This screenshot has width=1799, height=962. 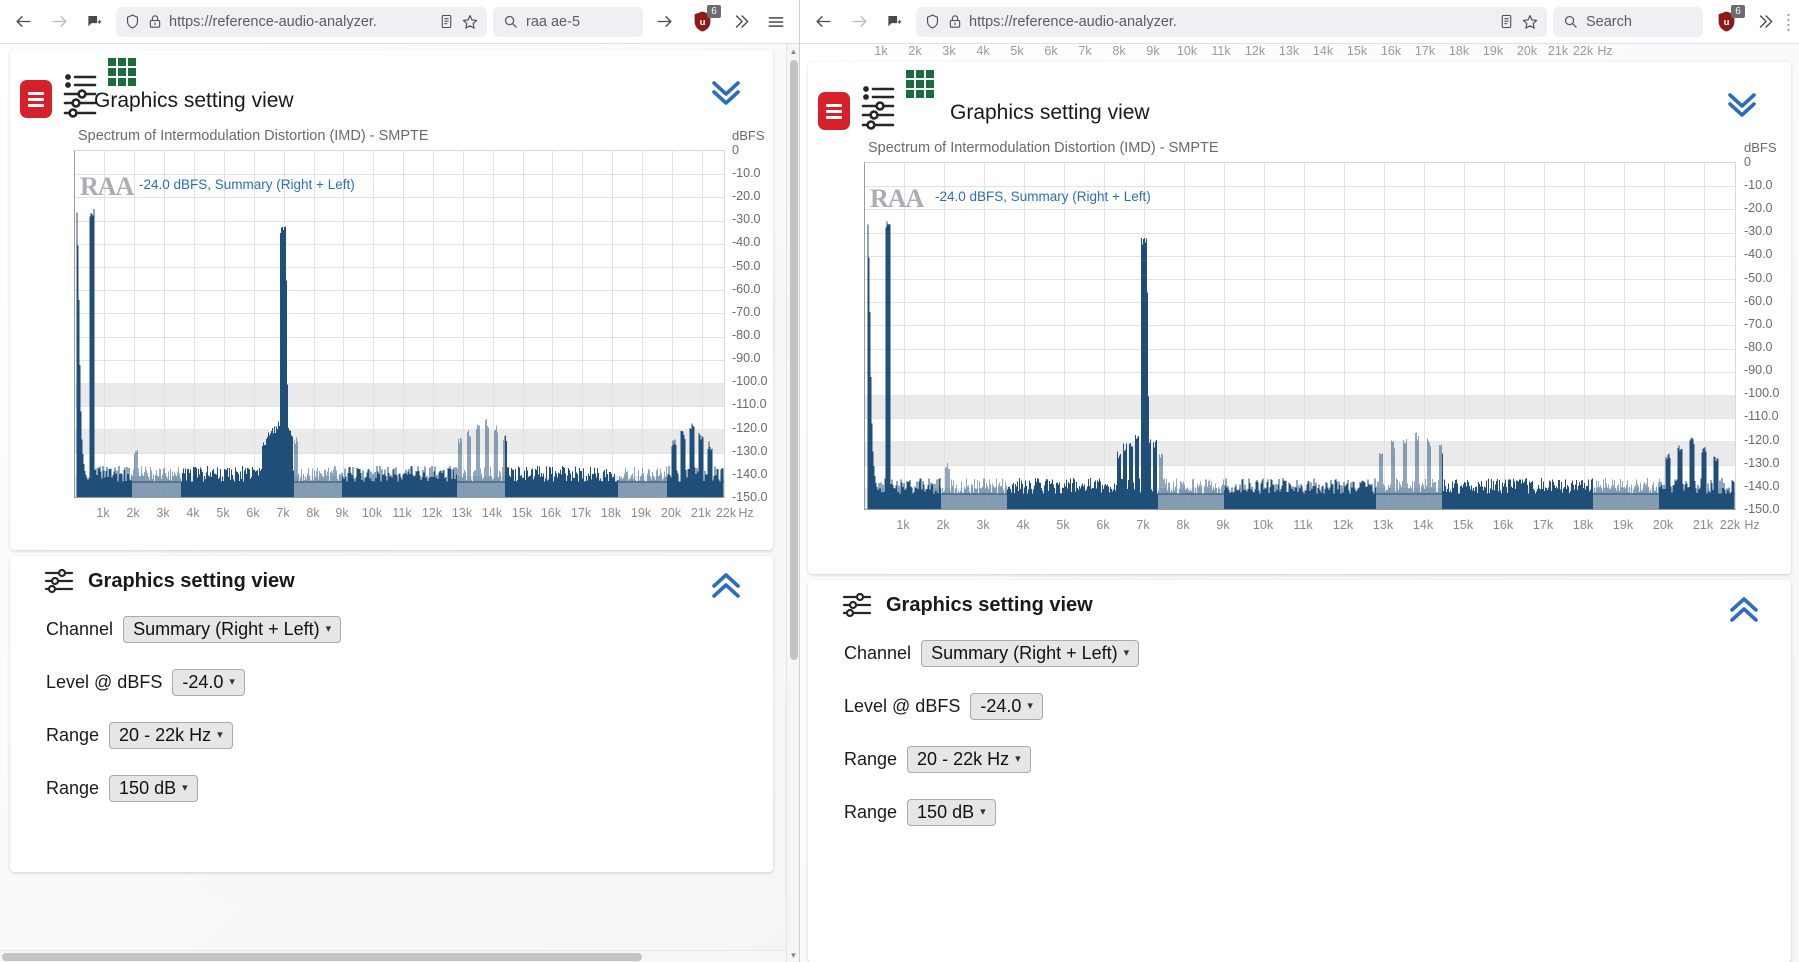 What do you see at coordinates (664, 22) in the screenshot?
I see `go-arrow-icon` at bounding box center [664, 22].